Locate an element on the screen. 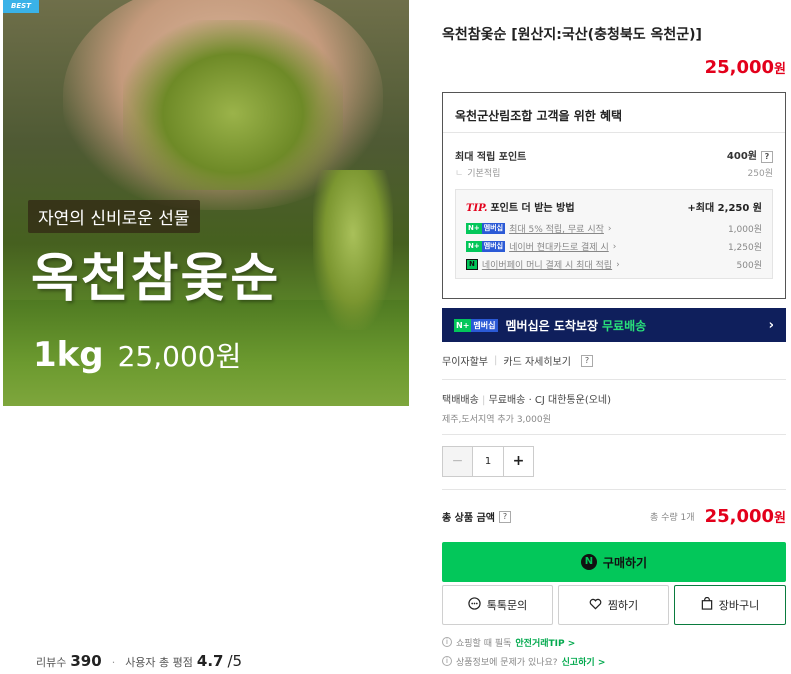 This screenshot has width=791, height=674. tip-row: N+ 멤버십 최대 5% 적립, 무료 시작 › 1,000원 is located at coordinates (614, 228).